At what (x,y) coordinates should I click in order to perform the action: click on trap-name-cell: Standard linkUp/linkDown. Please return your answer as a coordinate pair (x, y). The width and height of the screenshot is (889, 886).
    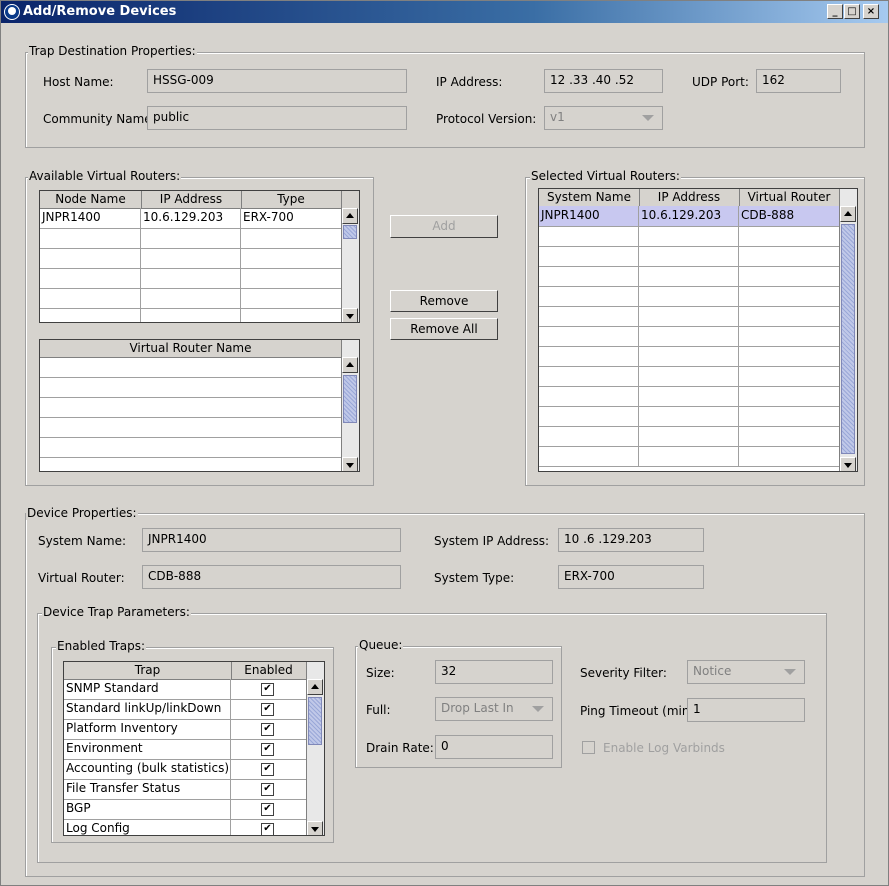
    Looking at the image, I should click on (147, 709).